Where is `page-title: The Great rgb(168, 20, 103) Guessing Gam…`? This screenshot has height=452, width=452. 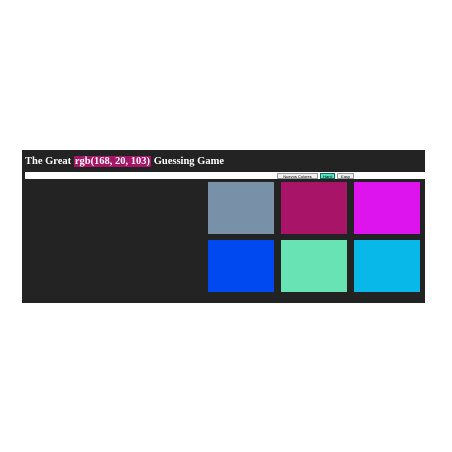
page-title: The Great rgb(168, 20, 103) Guessing Gam… is located at coordinates (123, 161).